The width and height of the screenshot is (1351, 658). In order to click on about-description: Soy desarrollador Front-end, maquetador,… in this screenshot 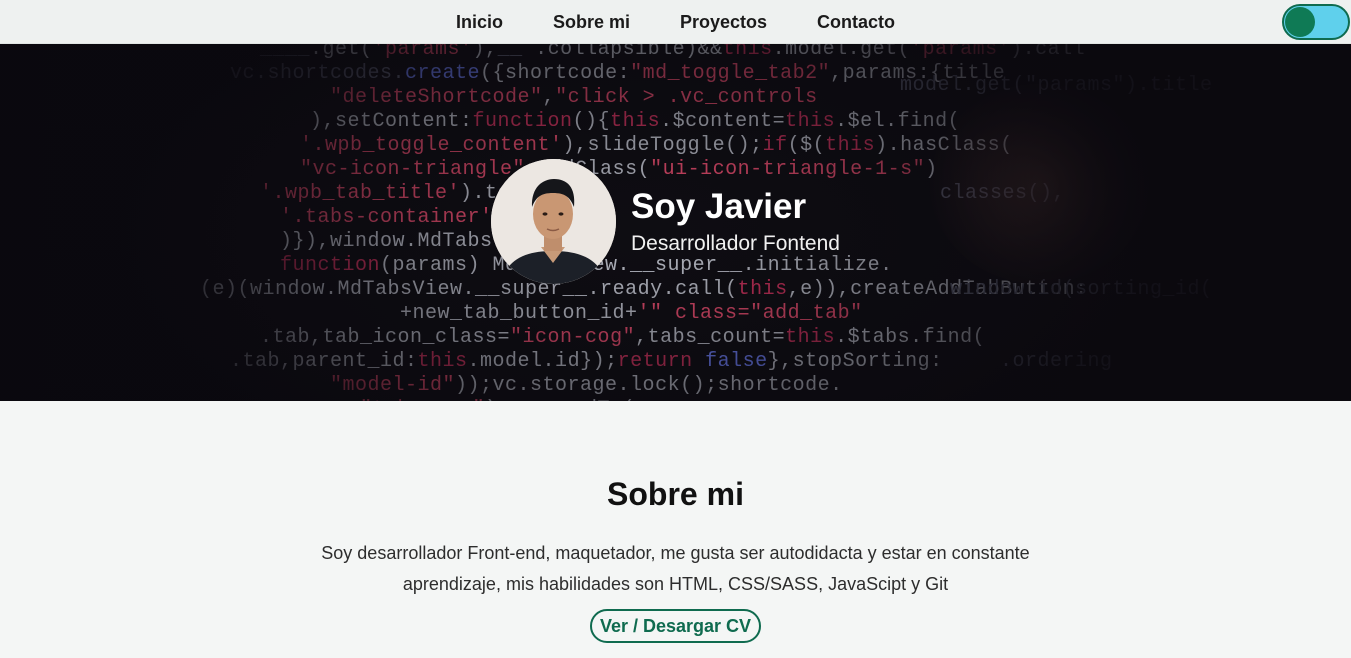, I will do `click(675, 568)`.